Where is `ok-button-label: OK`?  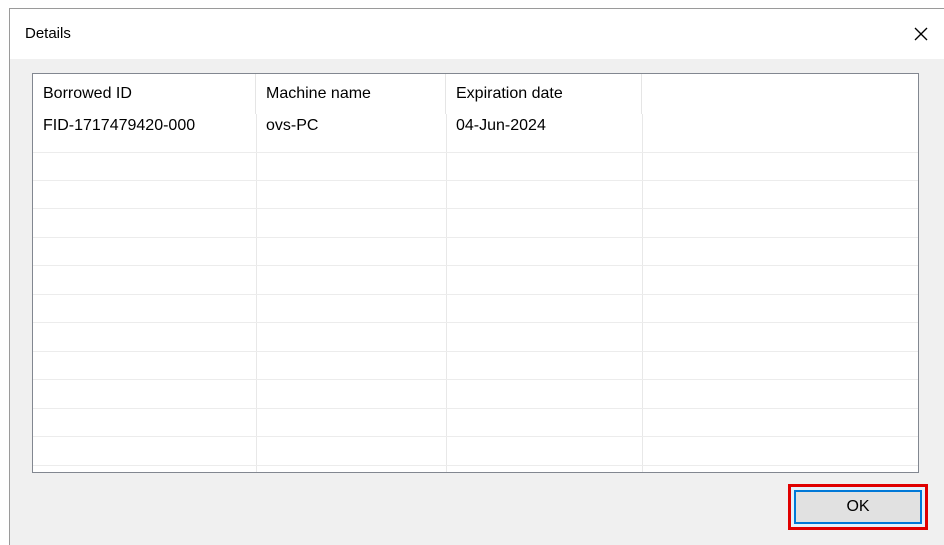 ok-button-label: OK is located at coordinates (858, 507).